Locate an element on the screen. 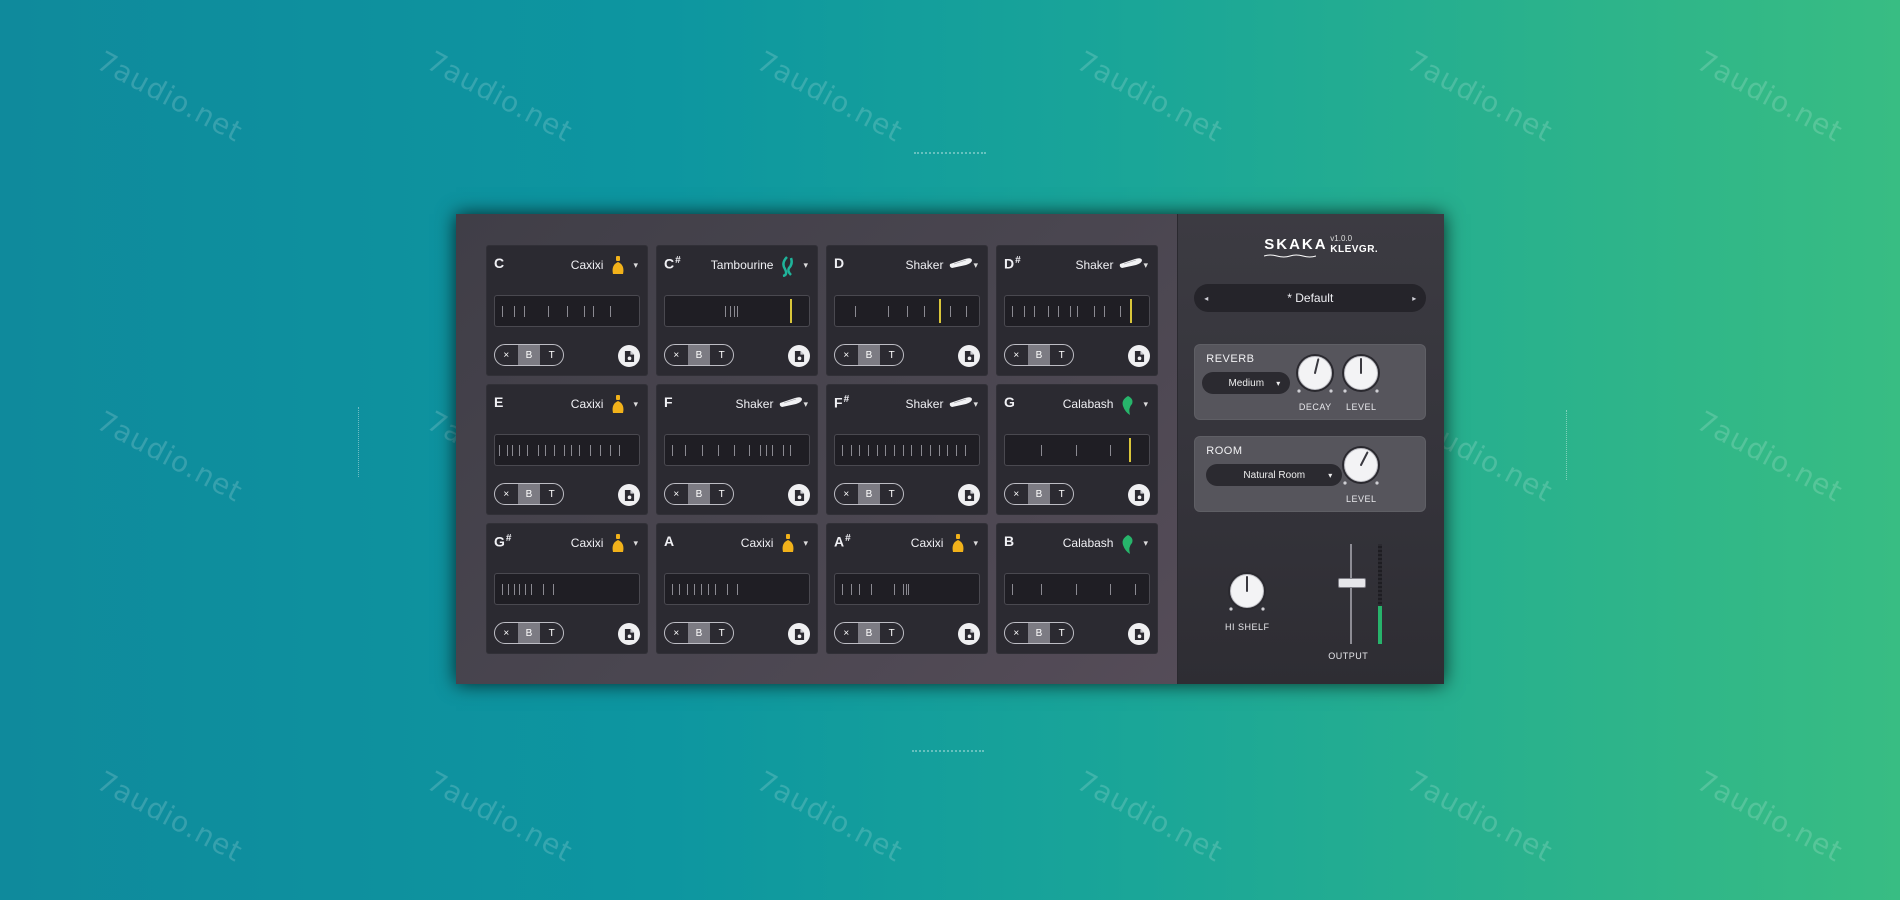  reverb-decay-knob is located at coordinates (1315, 373).